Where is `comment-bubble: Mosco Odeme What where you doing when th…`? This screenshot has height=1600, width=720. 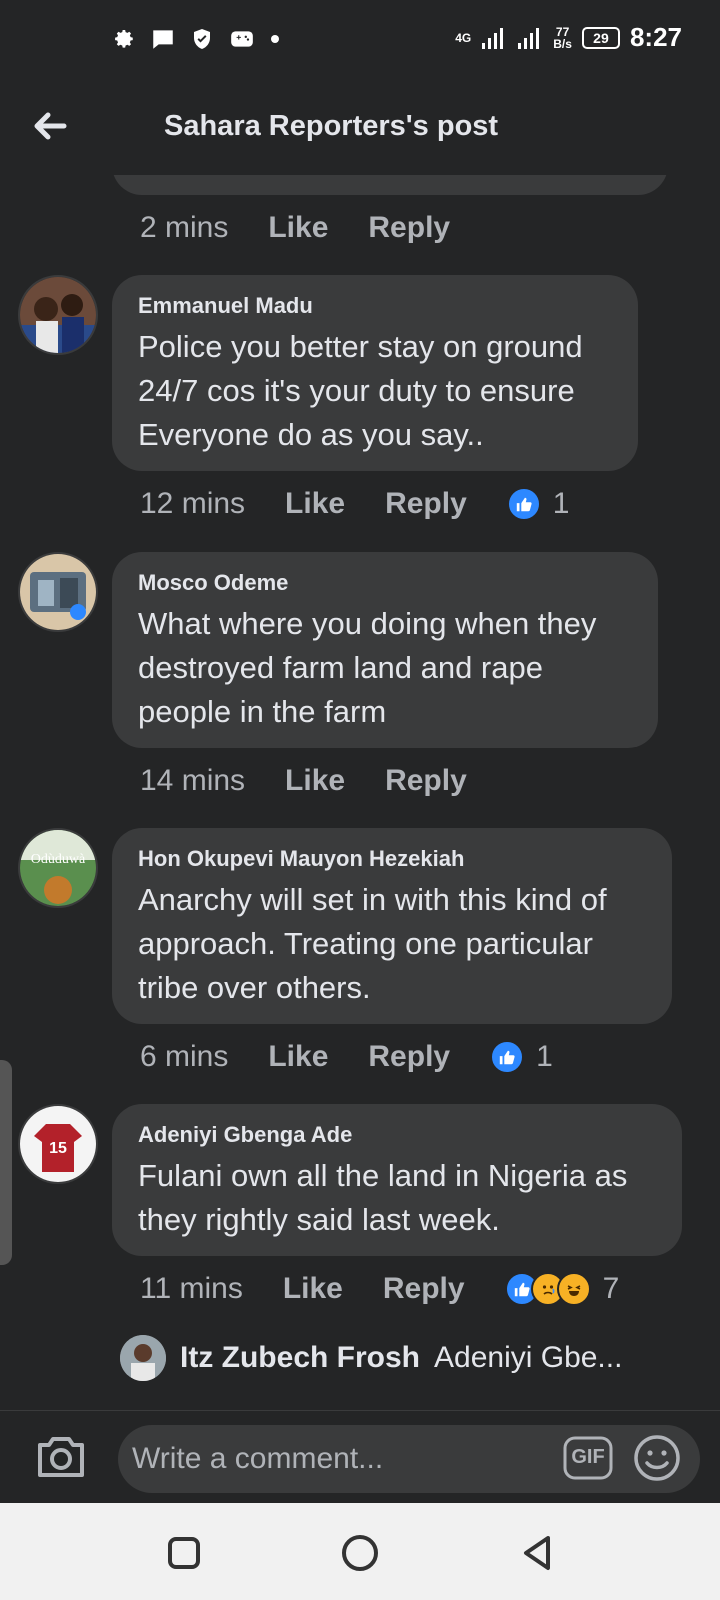
comment-bubble: Mosco Odeme What where you doing when th… is located at coordinates (385, 650).